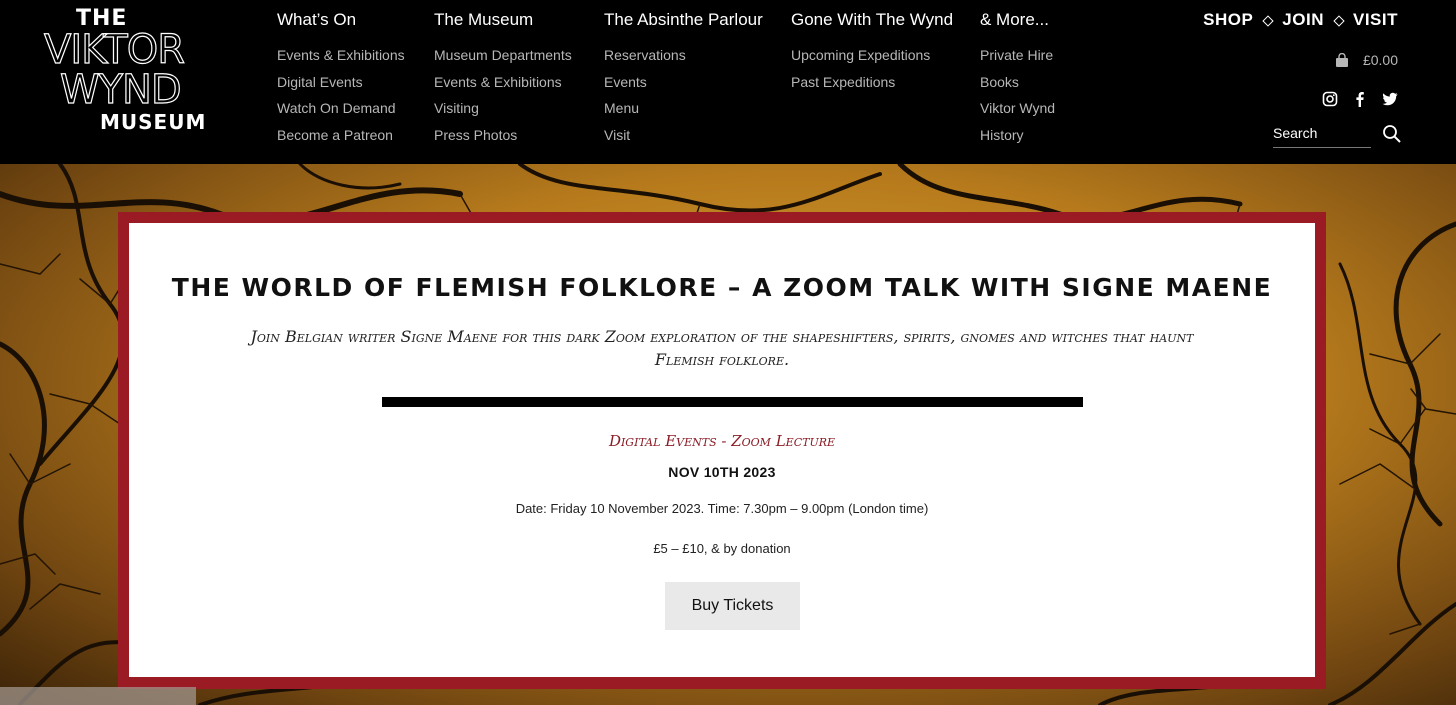 The width and height of the screenshot is (1456, 705). Describe the element at coordinates (732, 402) in the screenshot. I see `divider` at that location.